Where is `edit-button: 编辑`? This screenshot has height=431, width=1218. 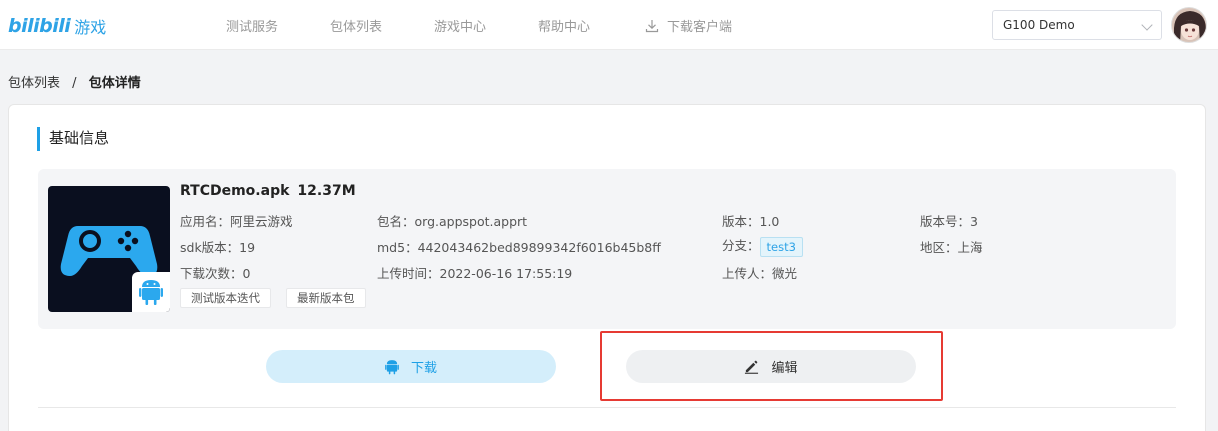 edit-button: 编辑 is located at coordinates (771, 366).